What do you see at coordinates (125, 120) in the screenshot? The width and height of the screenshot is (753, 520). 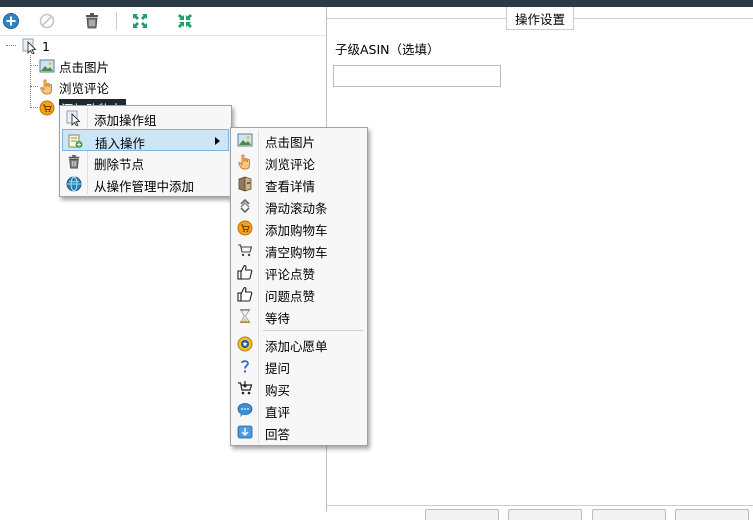 I see `menu-item-label: 添加操作组` at bounding box center [125, 120].